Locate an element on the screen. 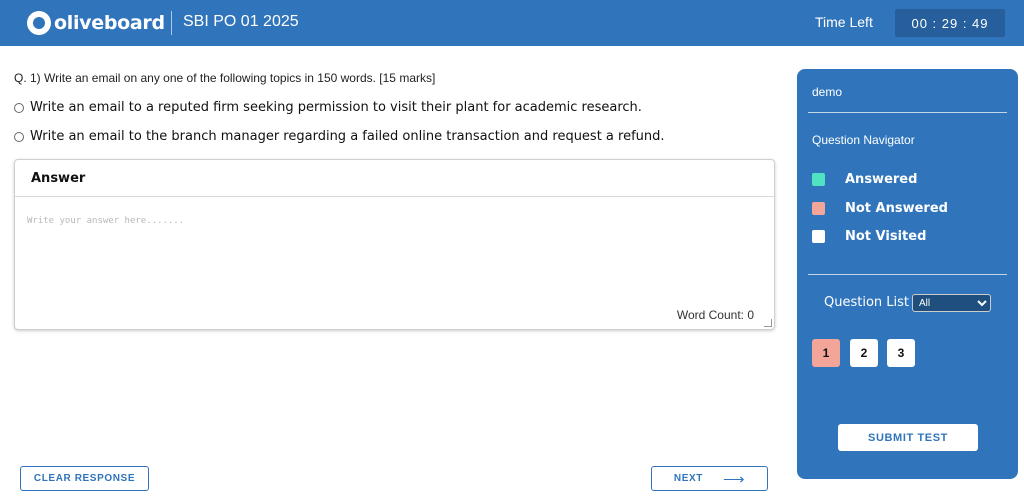 Image resolution: width=1024 pixels, height=499 pixels. legend-answered-label: Answered is located at coordinates (881, 179).